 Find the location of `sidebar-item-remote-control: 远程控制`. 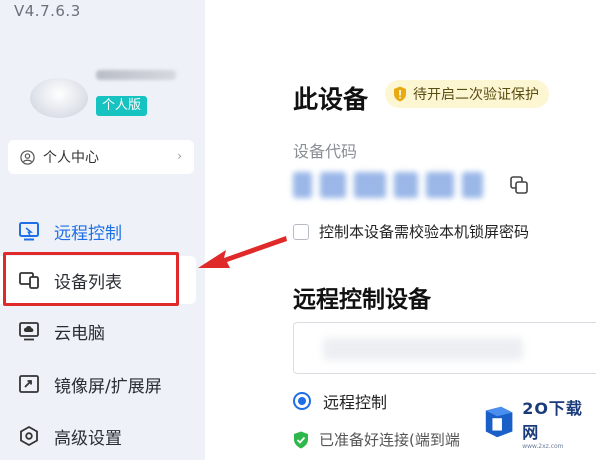

sidebar-item-remote-control: 远程控制 is located at coordinates (98, 231).